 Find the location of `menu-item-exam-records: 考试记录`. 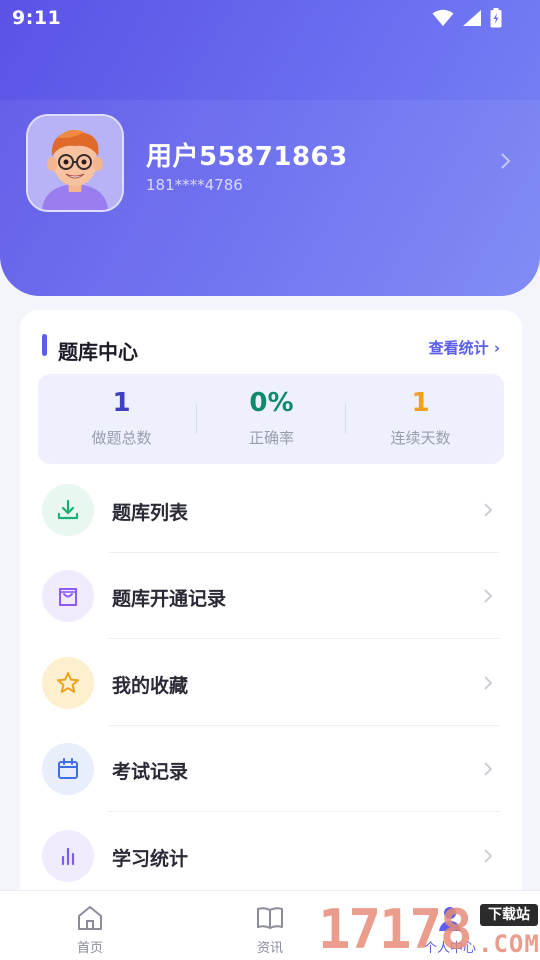

menu-item-exam-records: 考试记录 is located at coordinates (271, 769).